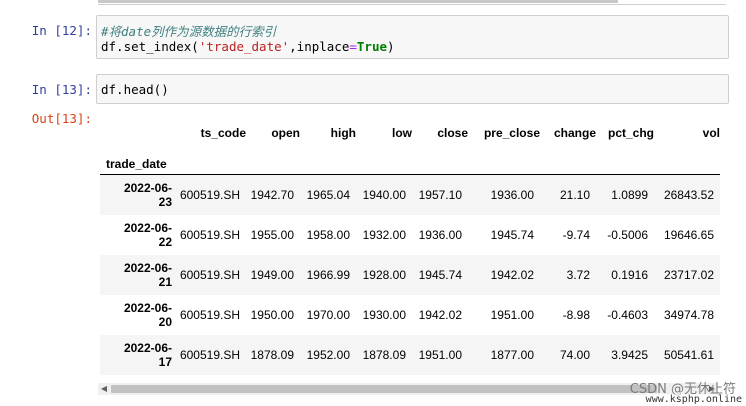 This screenshot has height=406, width=746. Describe the element at coordinates (328, 354) in the screenshot. I see `cell-high: 1952.00` at that location.